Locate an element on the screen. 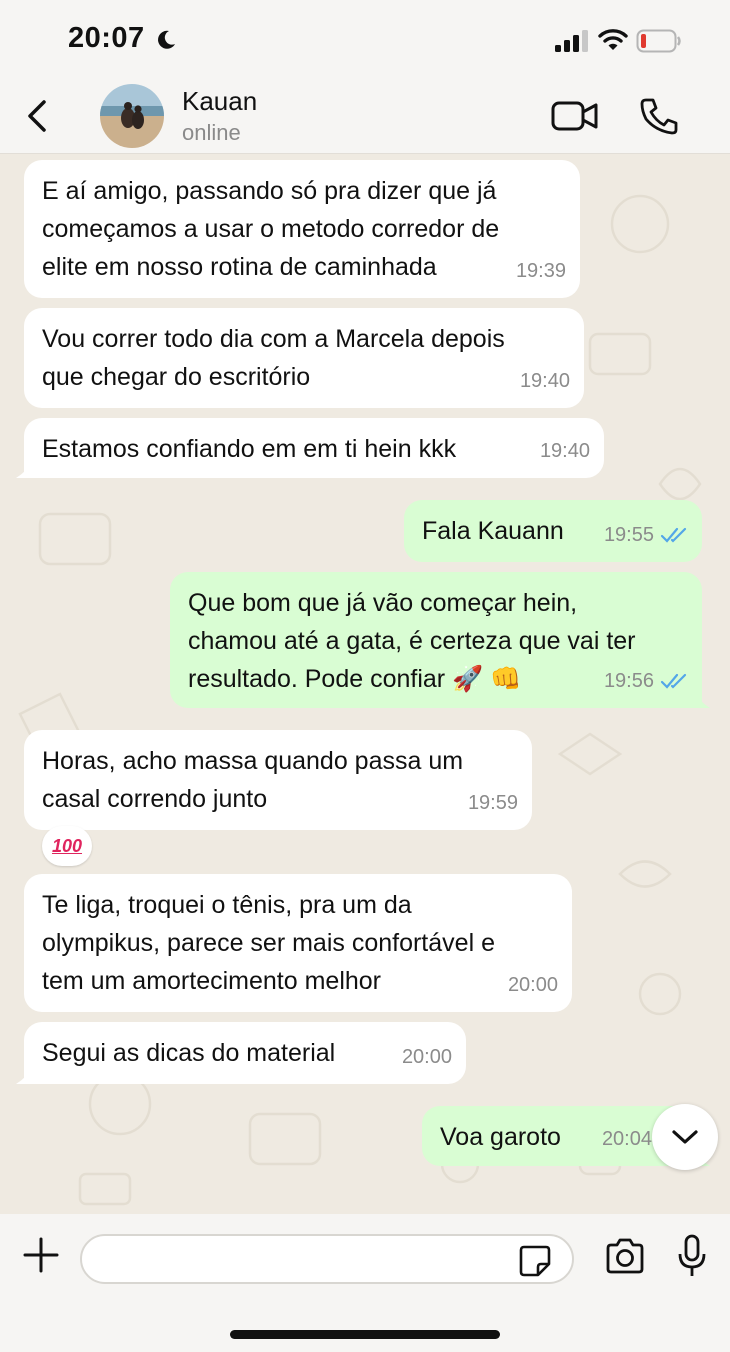 Image resolution: width=730 pixels, height=1352 pixels. message-text: Segui as dicas do material is located at coordinates (189, 1053).